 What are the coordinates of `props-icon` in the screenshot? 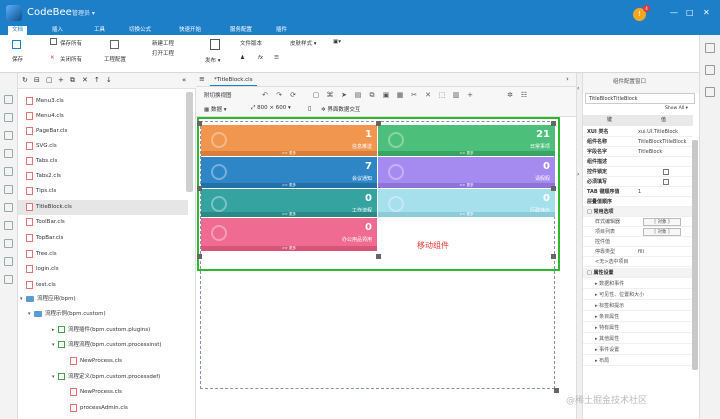 It's located at (710, 92).